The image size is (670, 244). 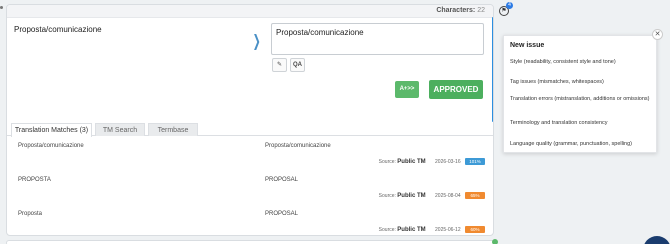 What do you see at coordinates (251, 242) in the screenshot?
I see `next-segment-card` at bounding box center [251, 242].